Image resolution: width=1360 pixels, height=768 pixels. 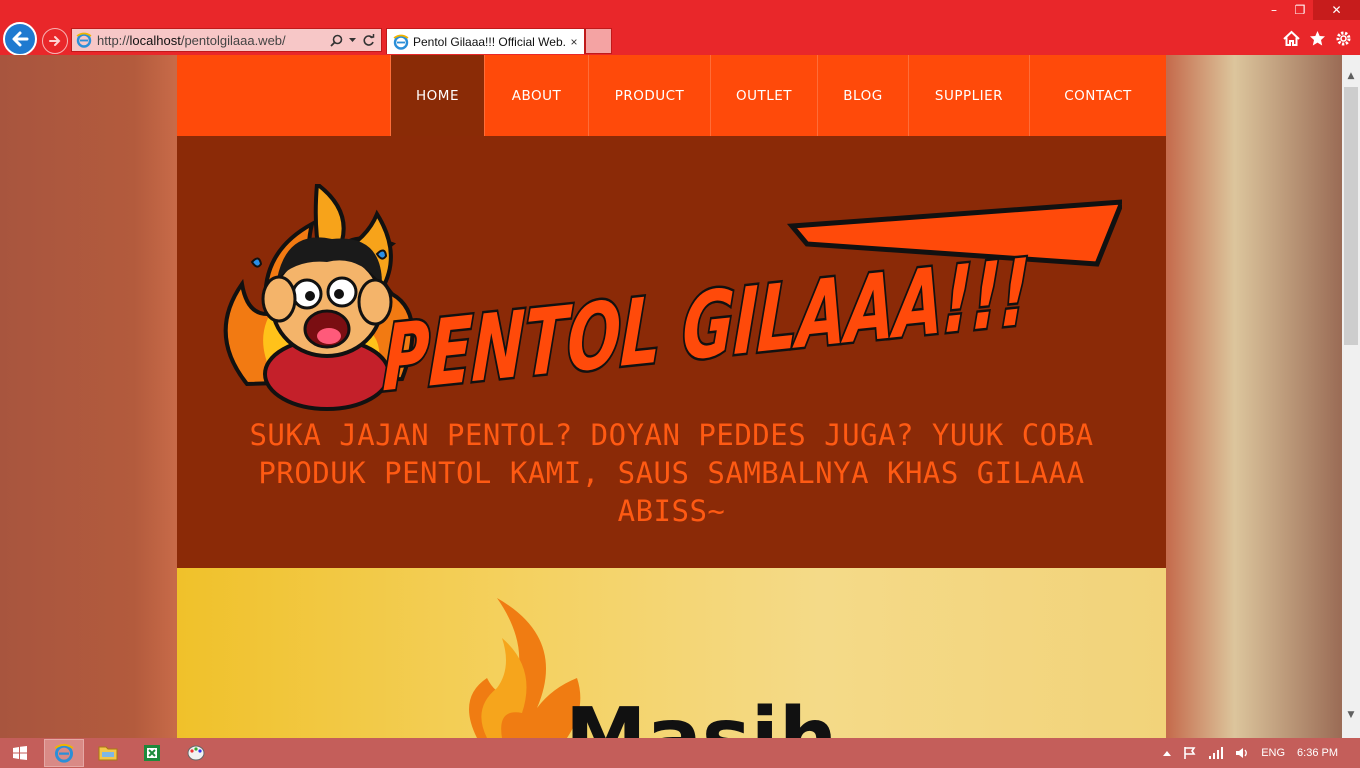 What do you see at coordinates (1167, 753) in the screenshot?
I see `tray-expand-icon` at bounding box center [1167, 753].